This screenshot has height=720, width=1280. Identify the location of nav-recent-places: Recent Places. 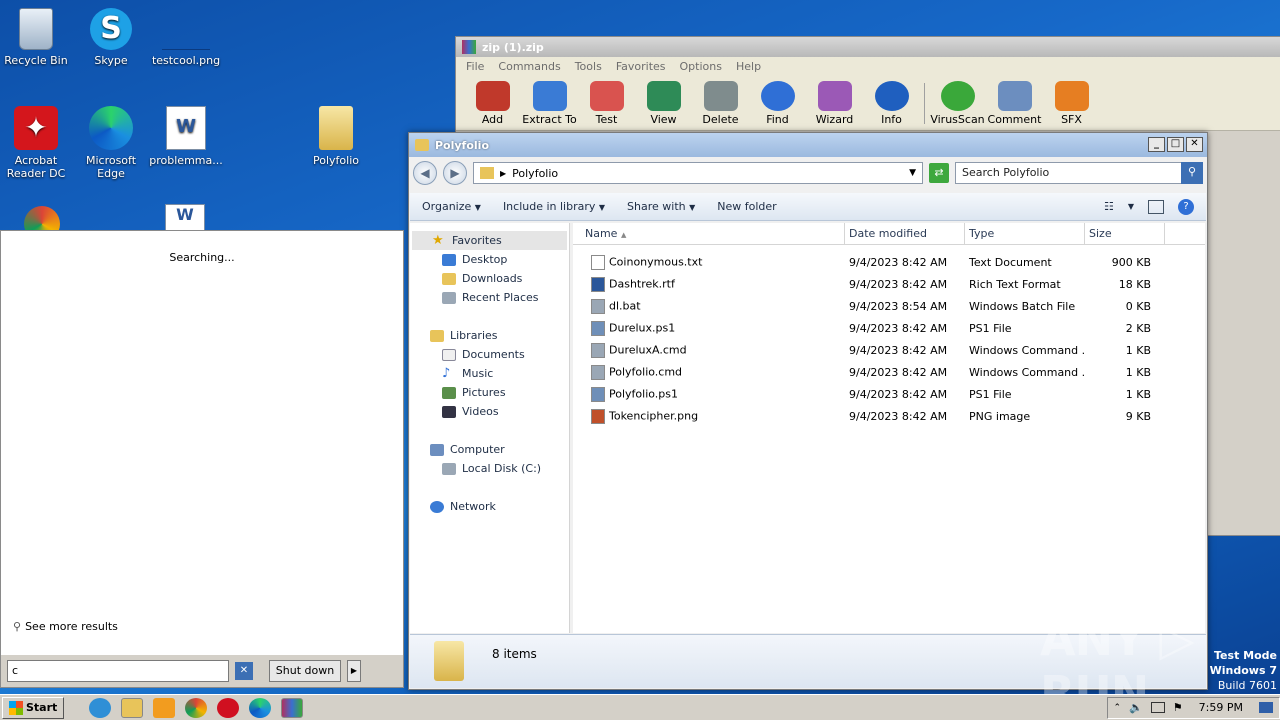
(489, 297).